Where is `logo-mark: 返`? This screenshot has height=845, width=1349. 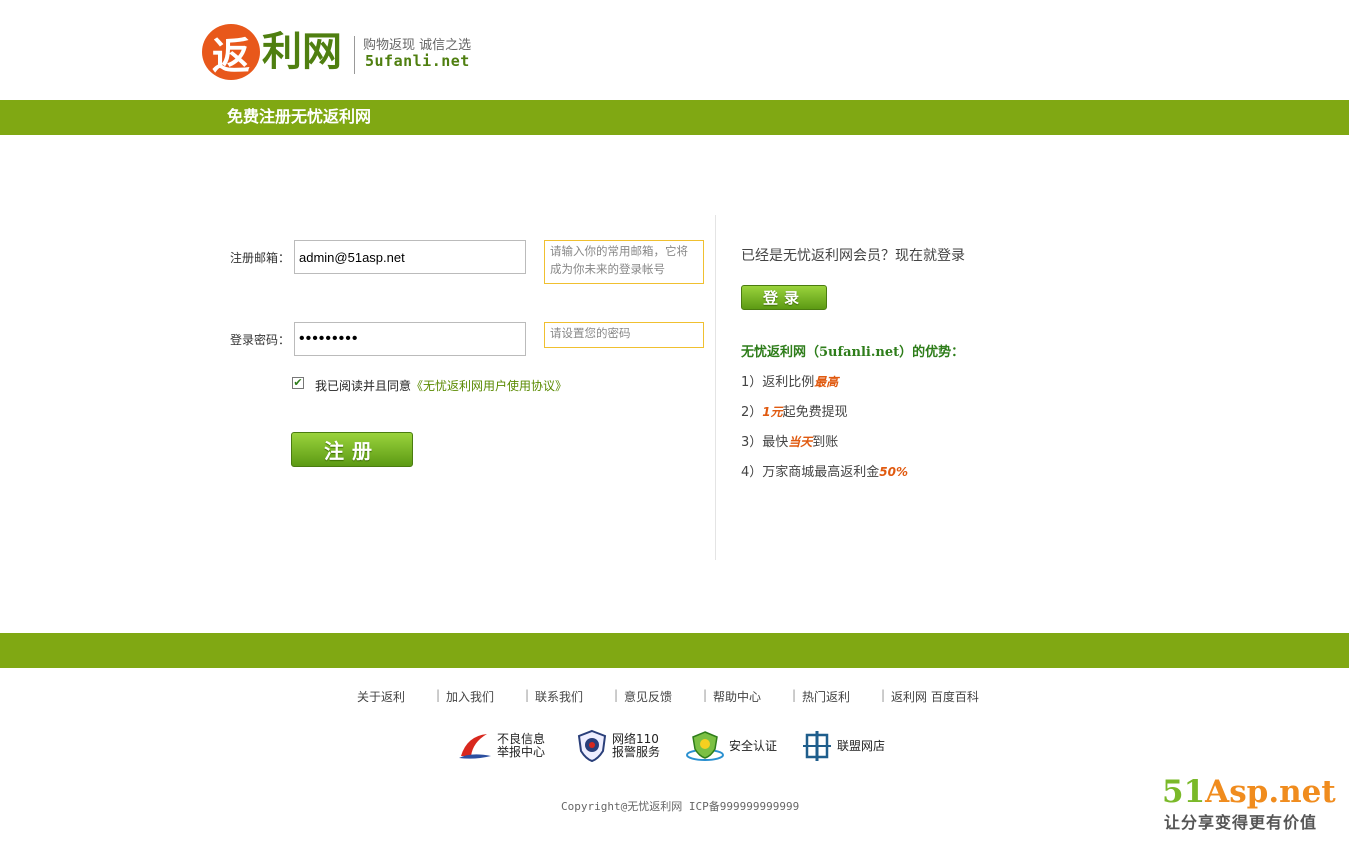 logo-mark: 返 is located at coordinates (231, 52).